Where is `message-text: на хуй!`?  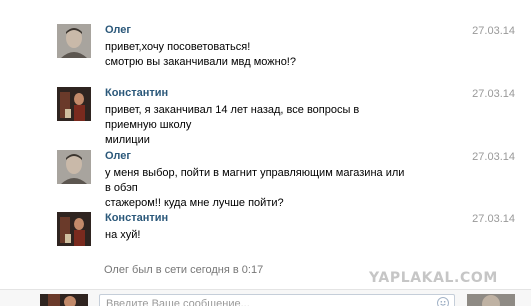
message-text: на хуй! is located at coordinates (123, 235).